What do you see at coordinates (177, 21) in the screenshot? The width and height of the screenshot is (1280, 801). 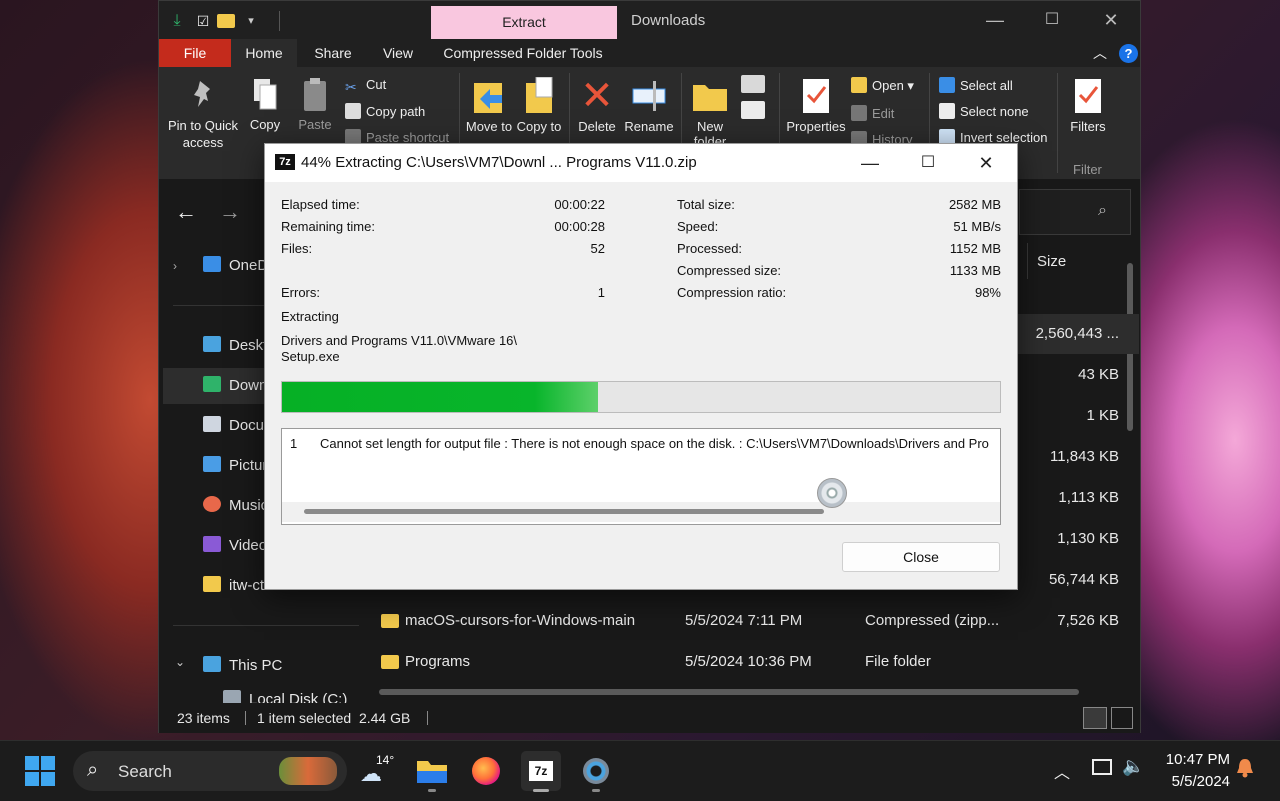 I see `download-icon: ⤓` at bounding box center [177, 21].